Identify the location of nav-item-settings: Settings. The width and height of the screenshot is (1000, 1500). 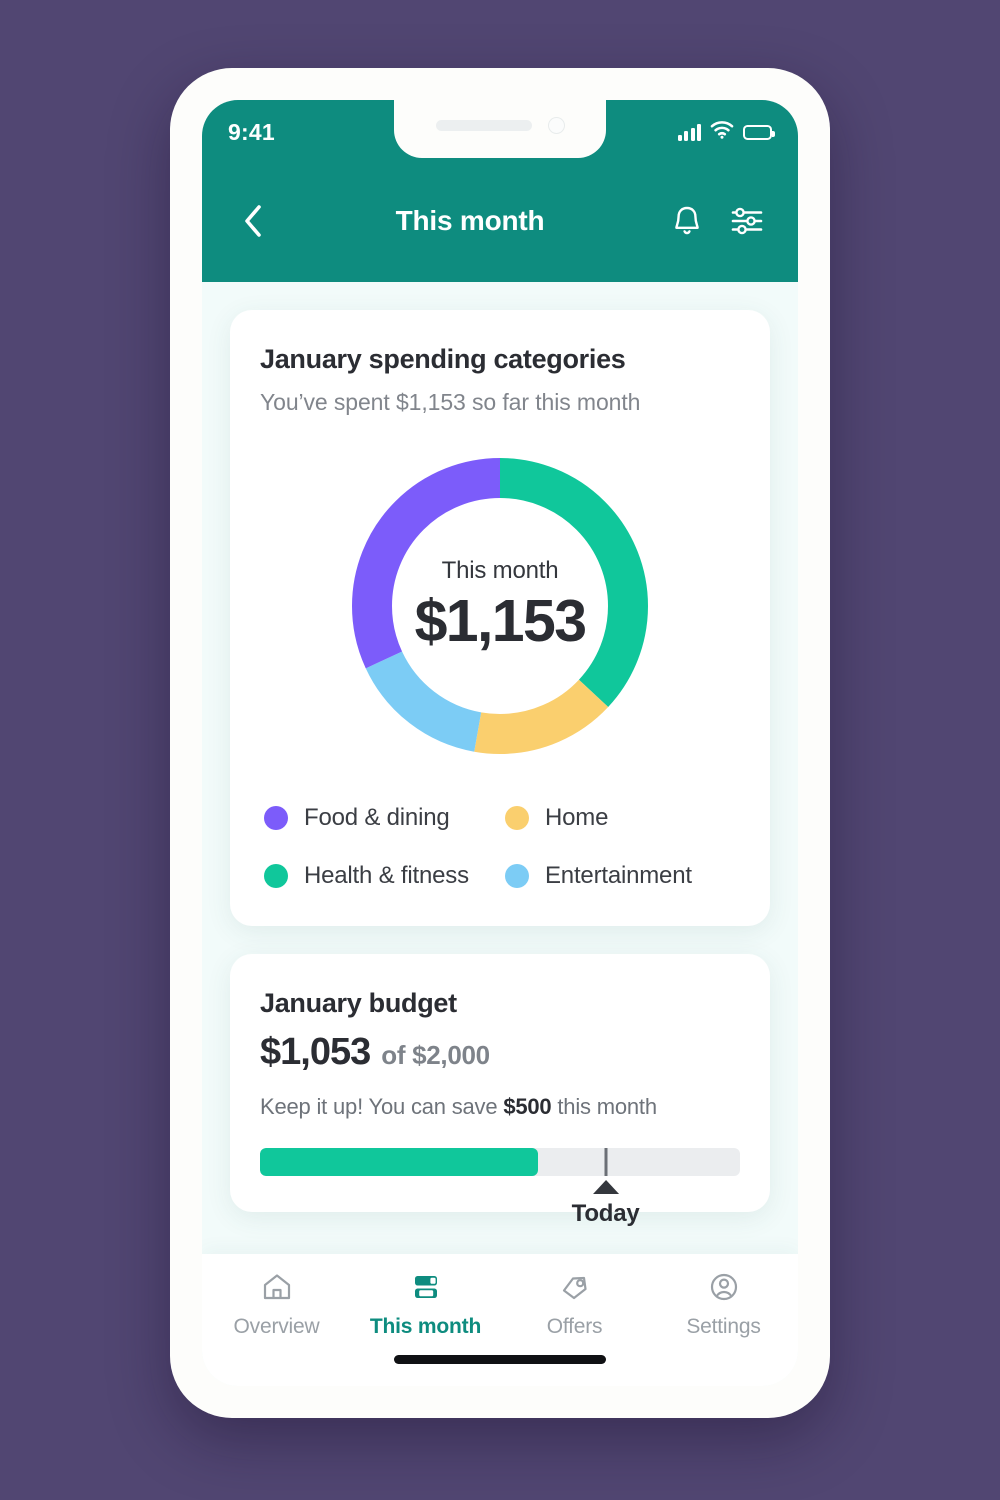
(723, 1304).